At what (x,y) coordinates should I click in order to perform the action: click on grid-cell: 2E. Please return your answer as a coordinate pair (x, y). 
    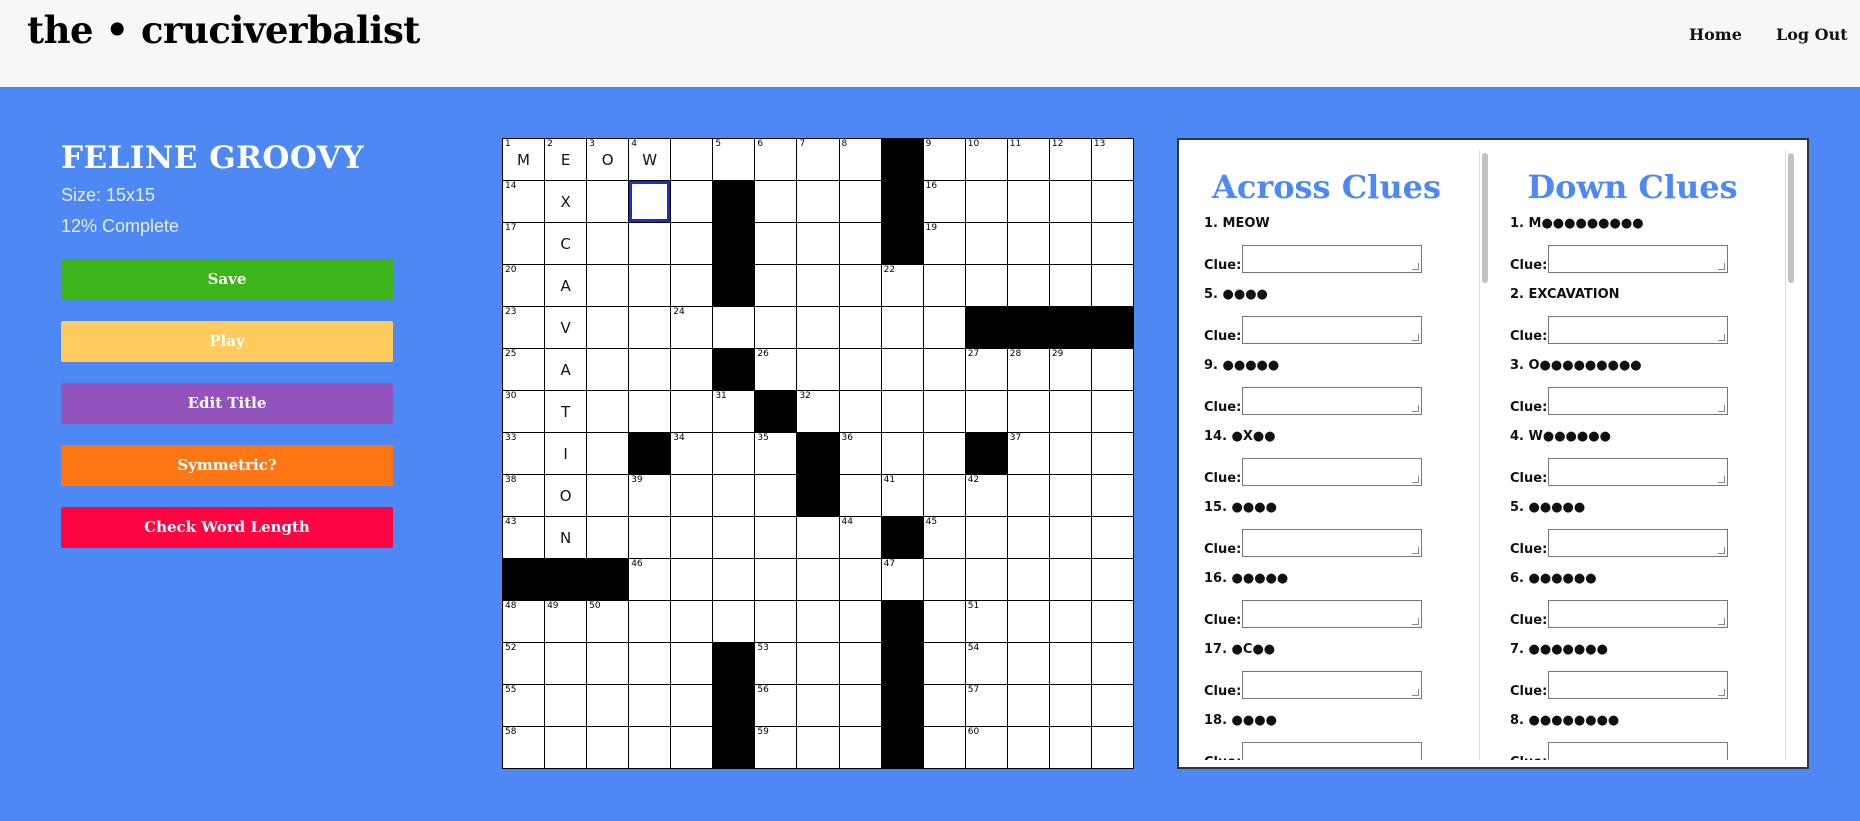
    Looking at the image, I should click on (566, 159).